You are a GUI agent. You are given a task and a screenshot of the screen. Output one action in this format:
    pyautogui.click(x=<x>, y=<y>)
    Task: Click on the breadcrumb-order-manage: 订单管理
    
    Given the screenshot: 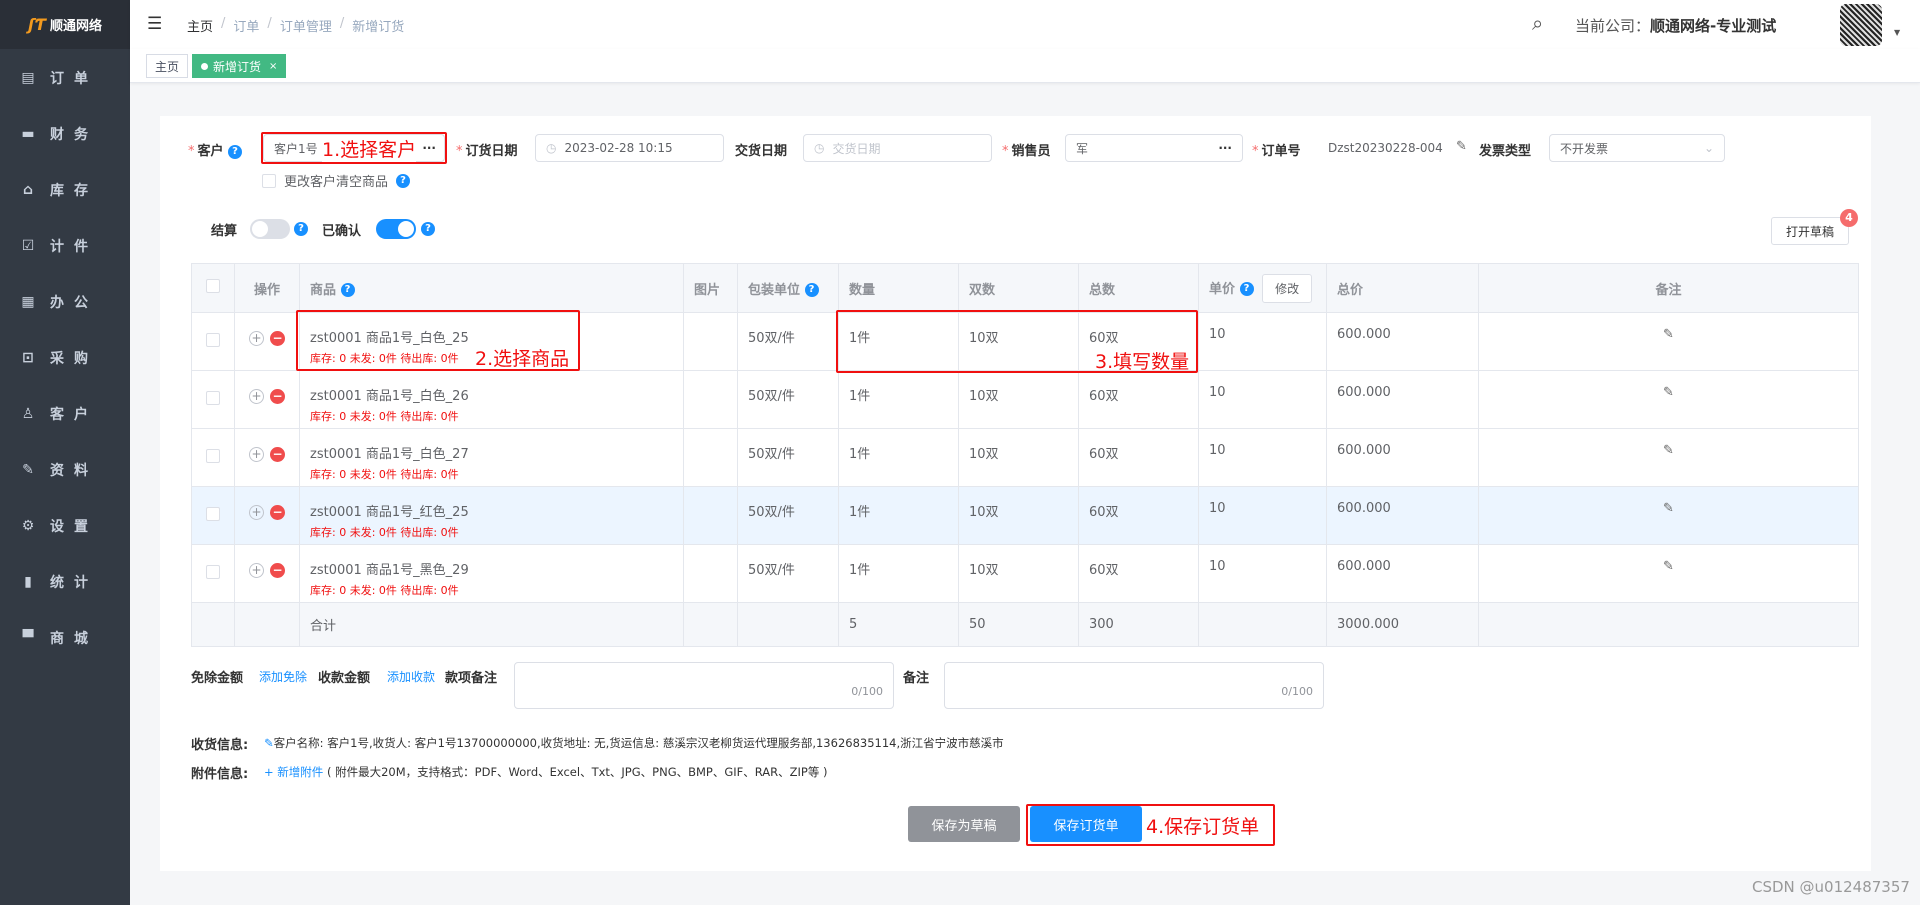 What is the action you would take?
    pyautogui.click(x=306, y=25)
    